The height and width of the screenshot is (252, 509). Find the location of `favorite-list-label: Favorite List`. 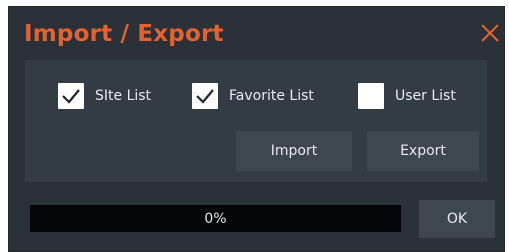

favorite-list-label: Favorite List is located at coordinates (271, 96).